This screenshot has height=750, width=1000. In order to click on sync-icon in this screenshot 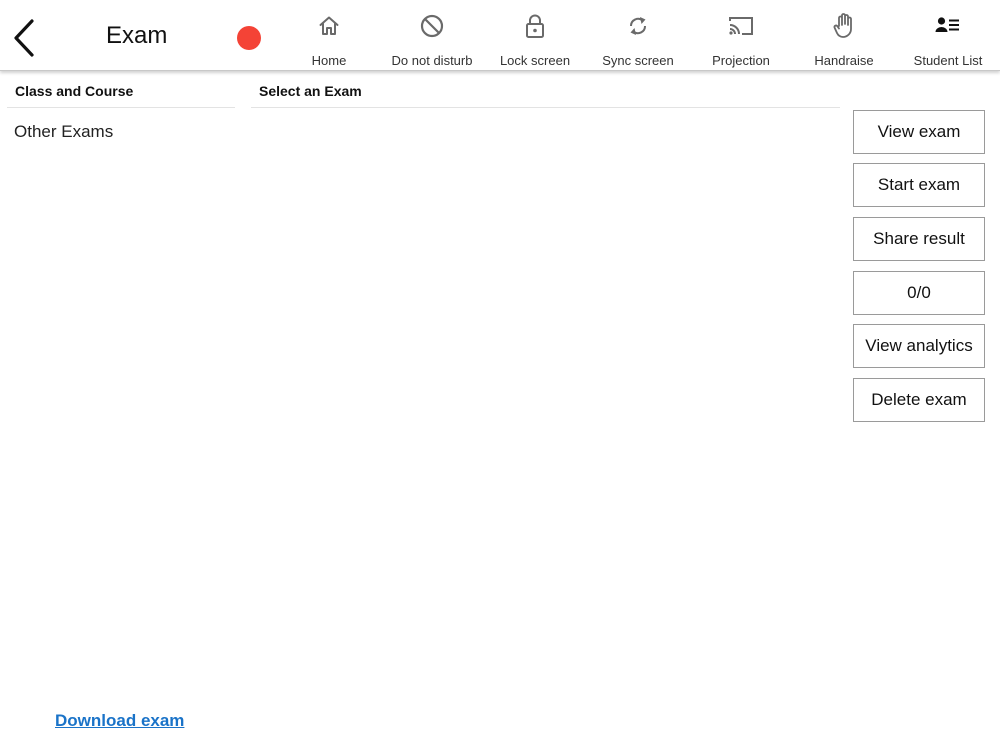, I will do `click(638, 26)`.